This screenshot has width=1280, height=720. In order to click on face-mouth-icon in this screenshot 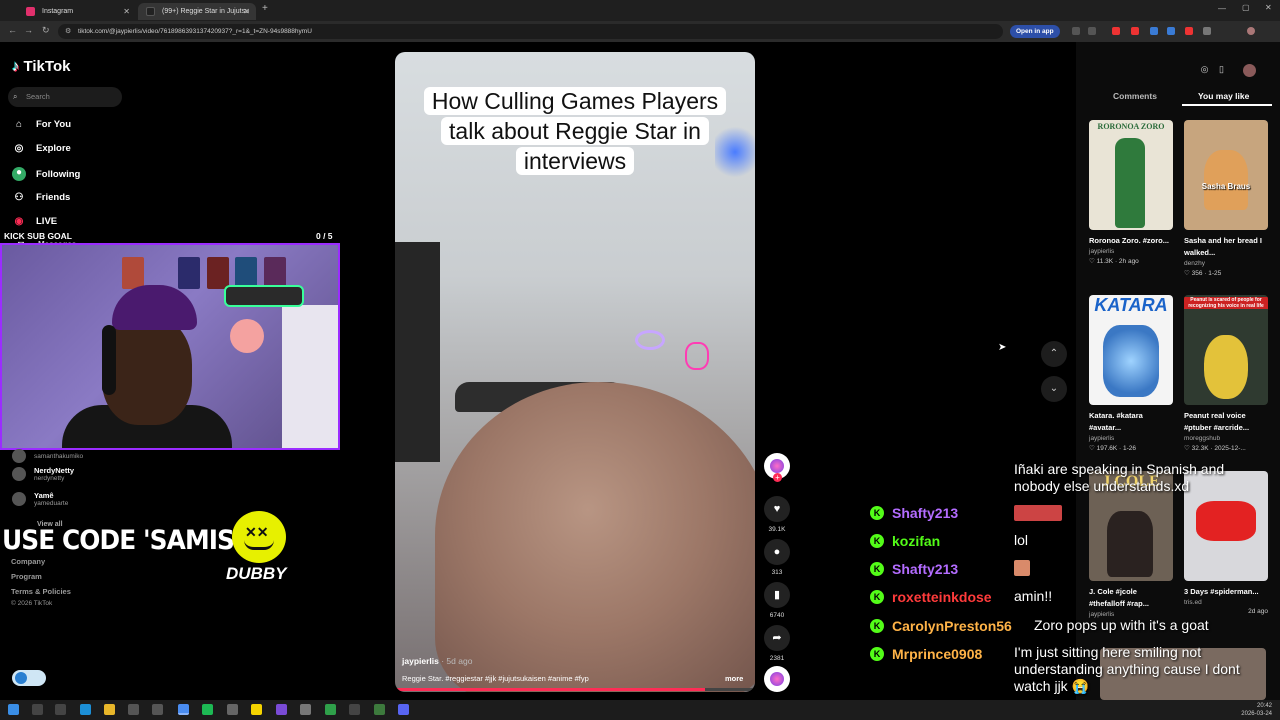, I will do `click(259, 545)`.